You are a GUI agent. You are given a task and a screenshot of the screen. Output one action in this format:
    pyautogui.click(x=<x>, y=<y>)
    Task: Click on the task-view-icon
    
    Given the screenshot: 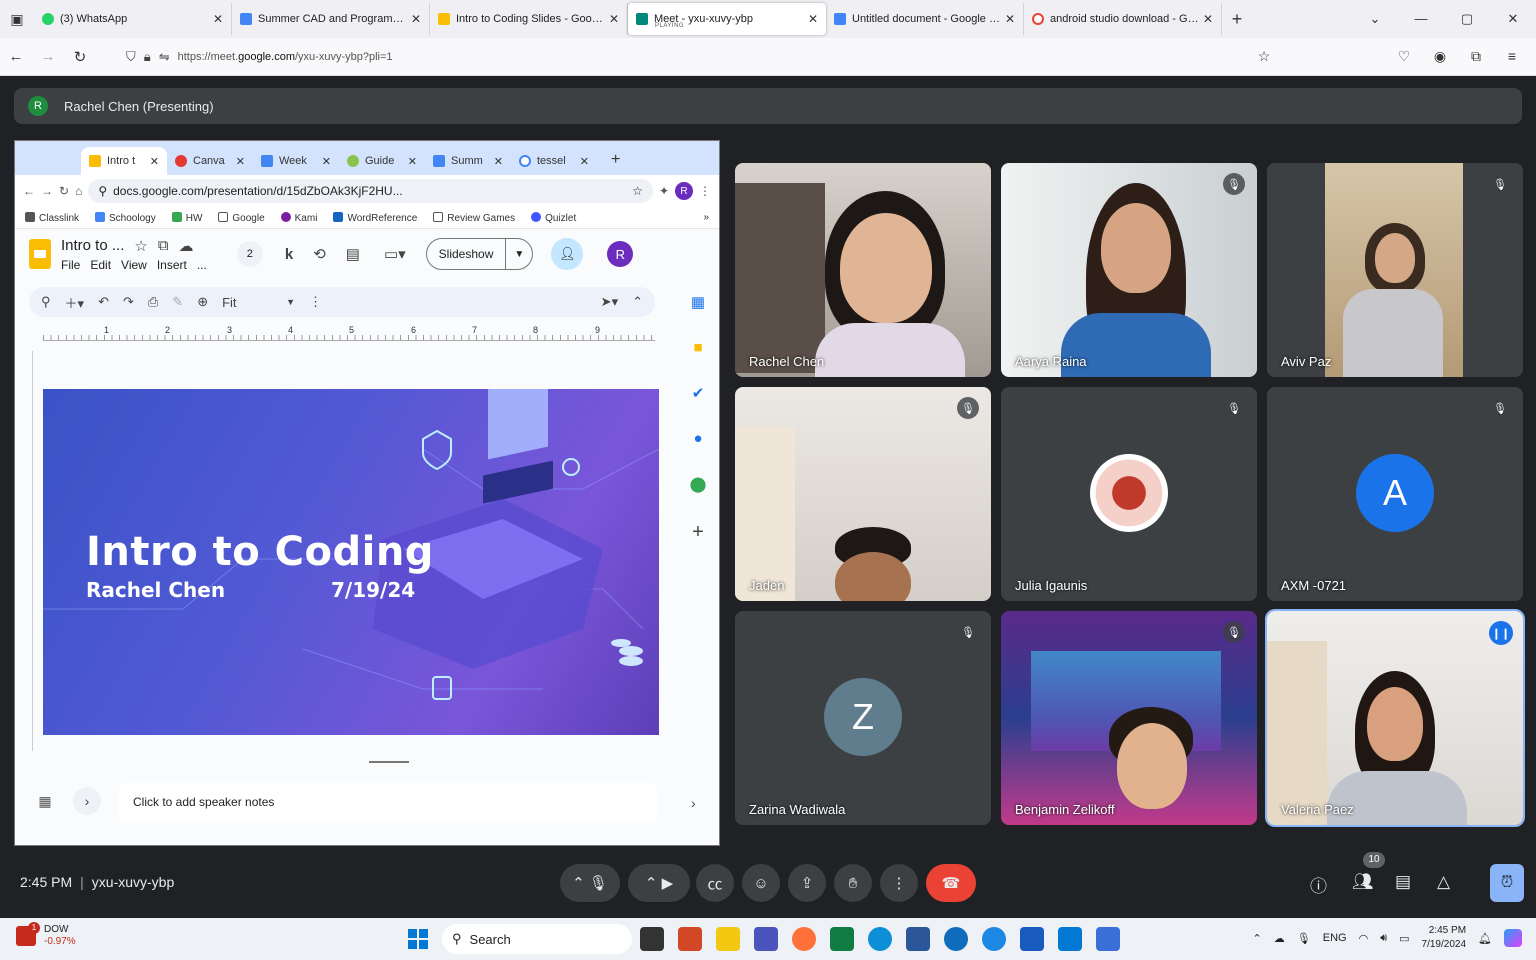 What is the action you would take?
    pyautogui.click(x=652, y=939)
    